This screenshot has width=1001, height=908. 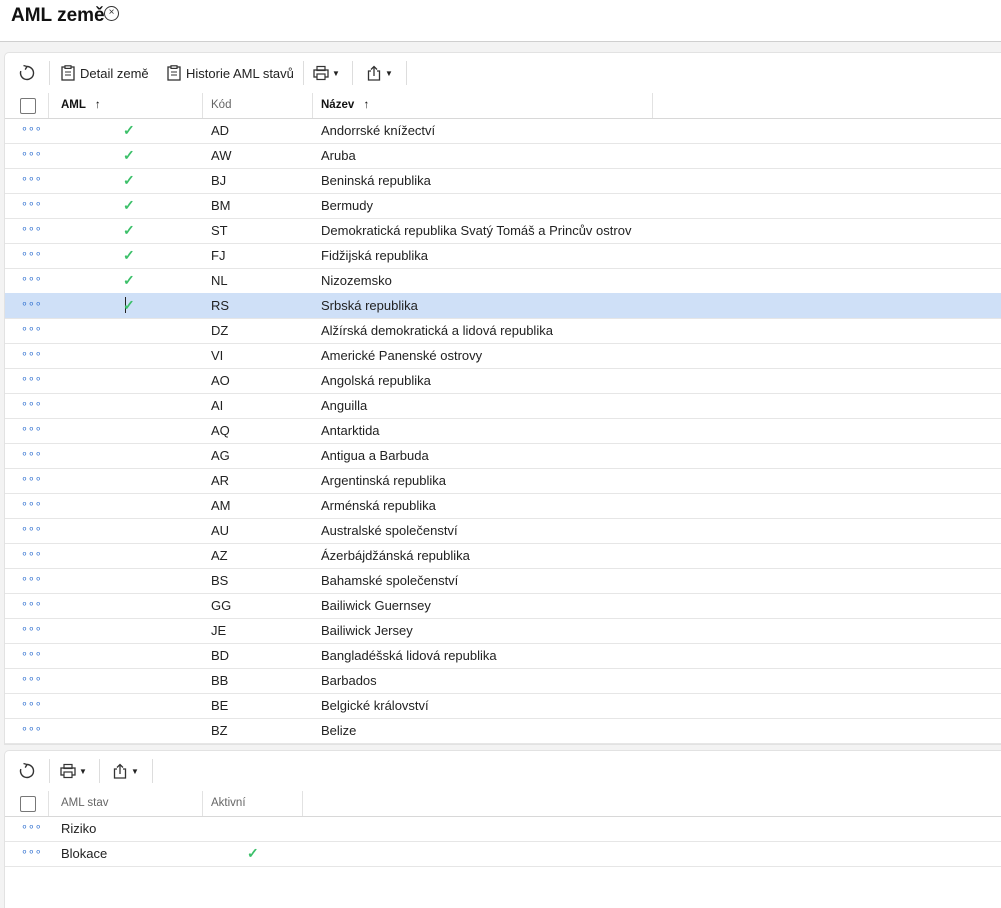 I want to click on countries-toolbar: Detail země Historie AML stavů ▼ ▼, so click(x=503, y=73).